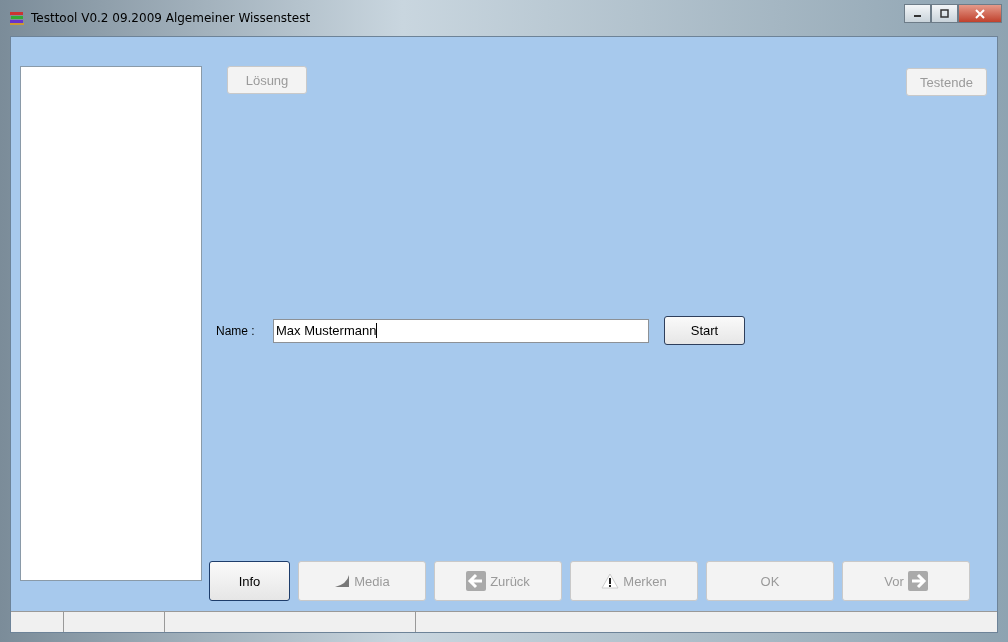  What do you see at coordinates (704, 330) in the screenshot?
I see `start-button: Start` at bounding box center [704, 330].